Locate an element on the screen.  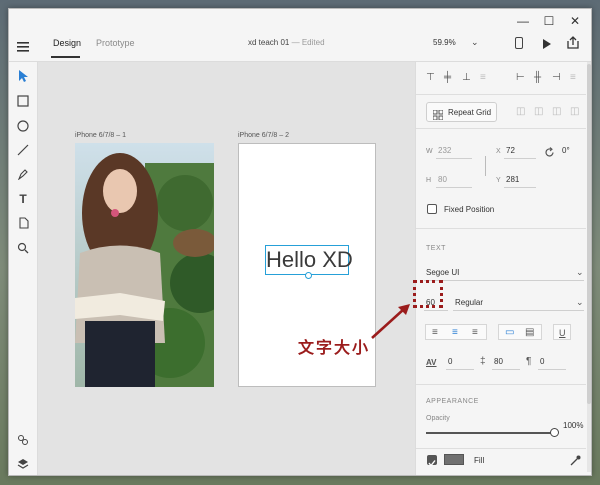
opacity-slider-track is located at coordinates (490, 433).